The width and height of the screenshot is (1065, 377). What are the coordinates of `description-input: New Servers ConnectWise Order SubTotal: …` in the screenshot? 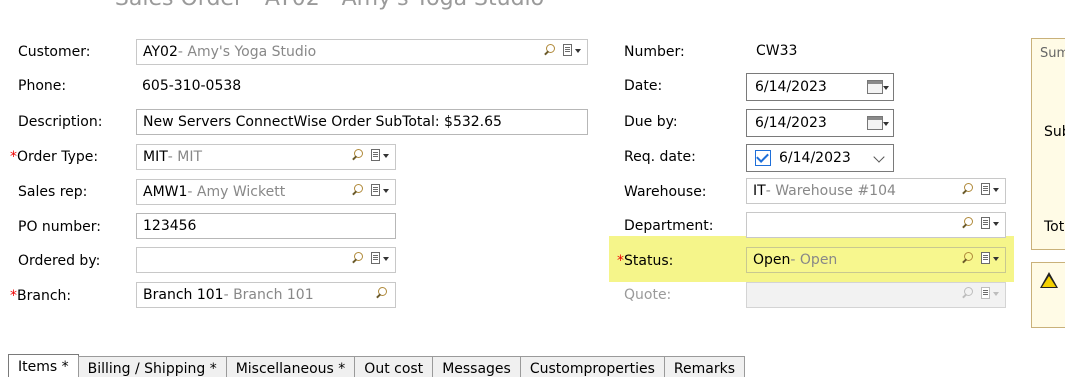 It's located at (362, 122).